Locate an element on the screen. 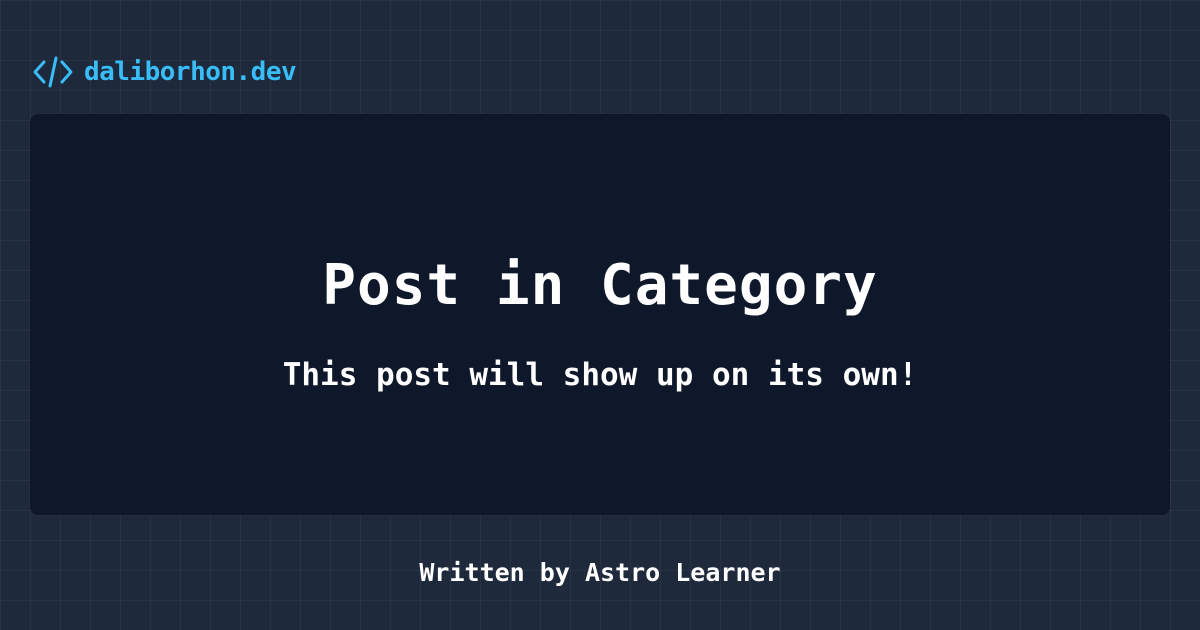 The image size is (1200, 630). site-brand: daliborhon.dev is located at coordinates (164, 72).